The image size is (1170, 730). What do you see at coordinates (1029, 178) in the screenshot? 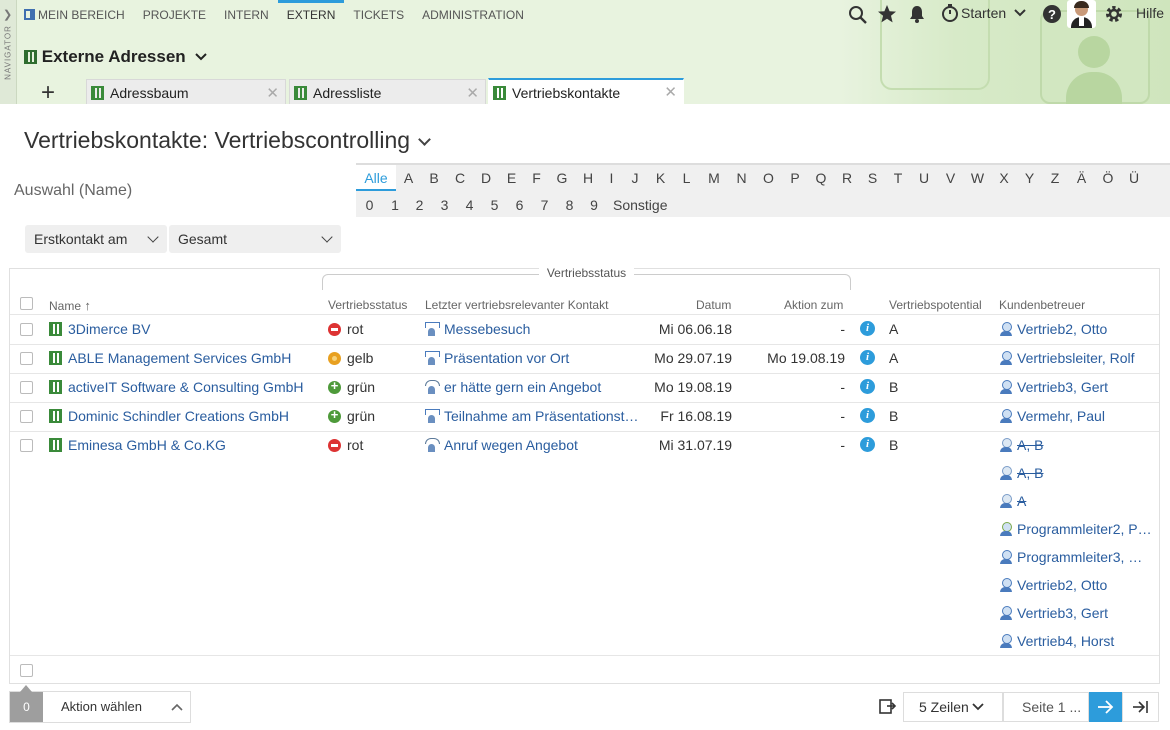
I see `alphabet-filter-letter: Y` at bounding box center [1029, 178].